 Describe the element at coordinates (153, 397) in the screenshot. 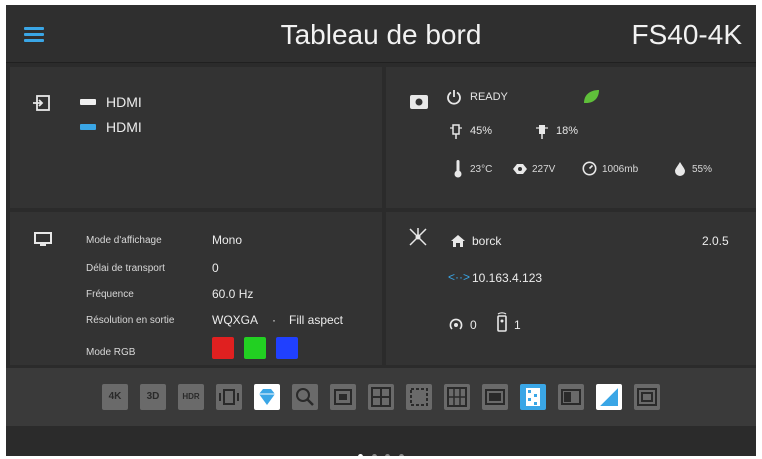

I see `3d-icon: 3D` at that location.